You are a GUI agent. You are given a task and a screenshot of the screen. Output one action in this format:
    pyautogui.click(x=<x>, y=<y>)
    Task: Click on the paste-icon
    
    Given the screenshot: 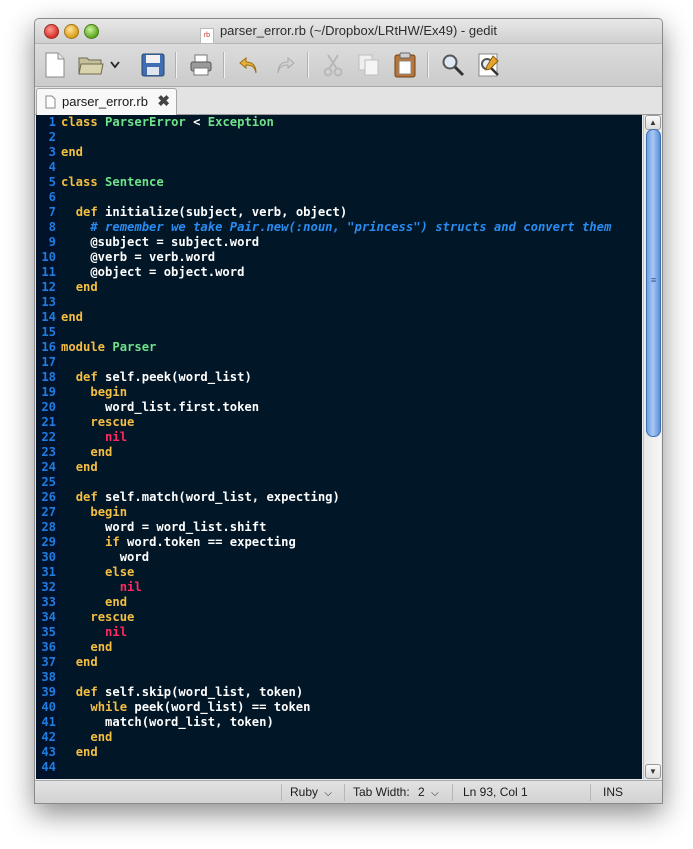 What is the action you would take?
    pyautogui.click(x=405, y=65)
    